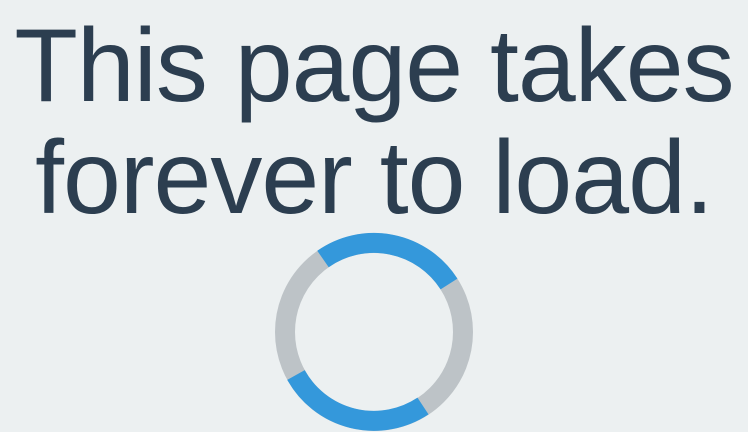  What do you see at coordinates (374, 331) in the screenshot?
I see `loading-spinner-icon` at bounding box center [374, 331].